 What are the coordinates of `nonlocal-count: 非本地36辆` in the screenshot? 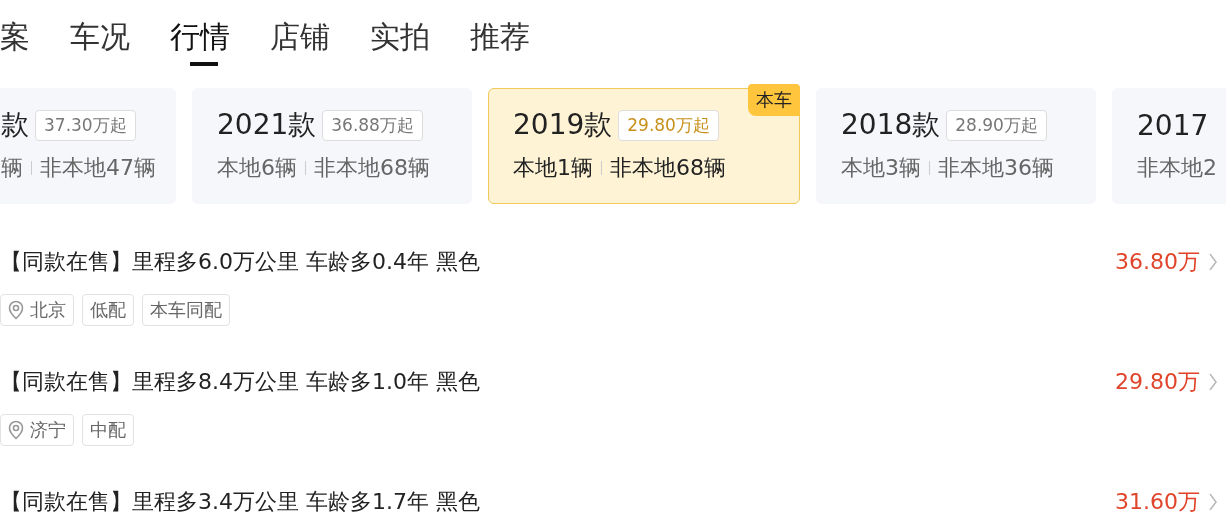 It's located at (996, 168).